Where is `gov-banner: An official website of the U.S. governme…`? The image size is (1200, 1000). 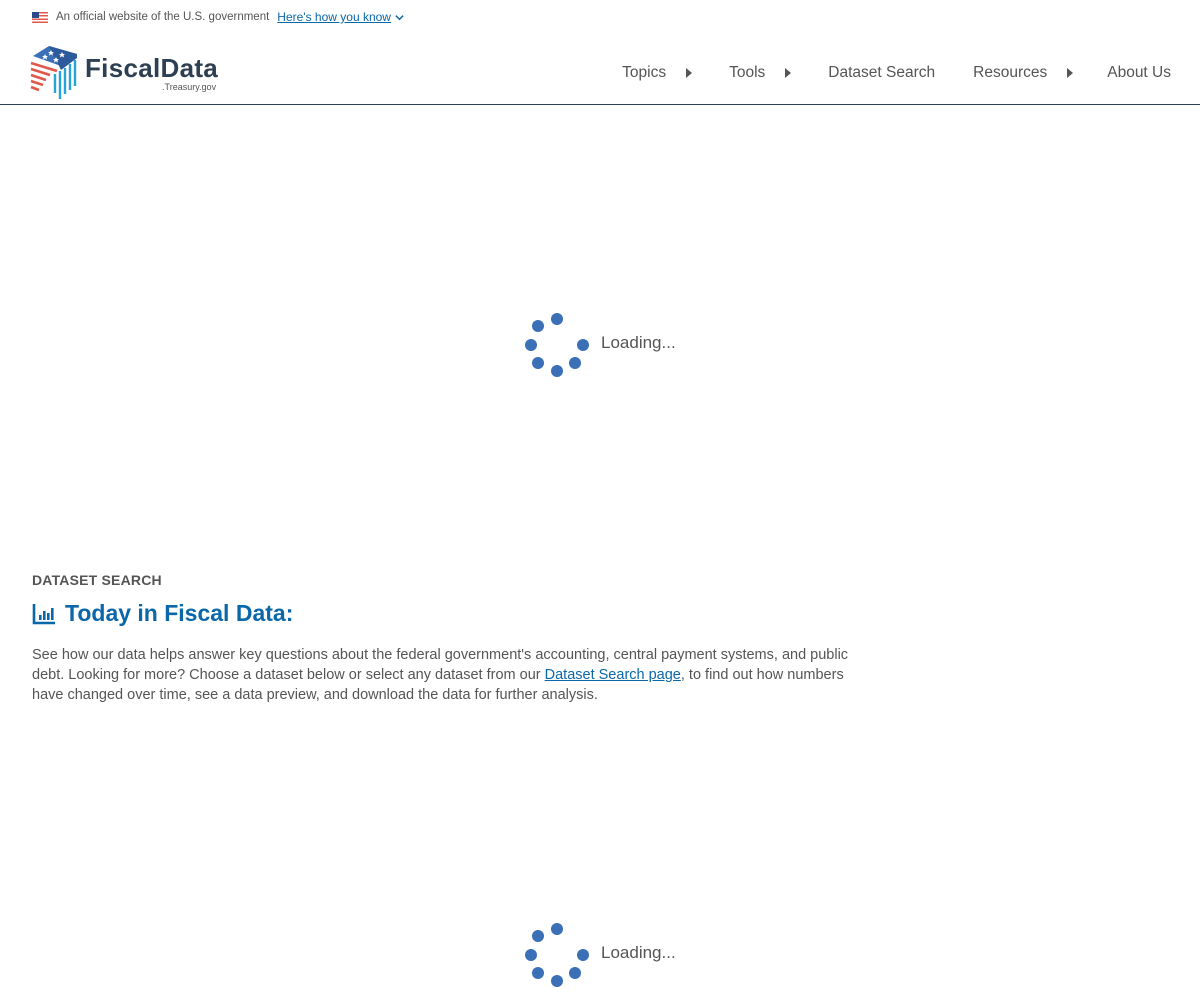
gov-banner: An official website of the U.S. governme… is located at coordinates (218, 17).